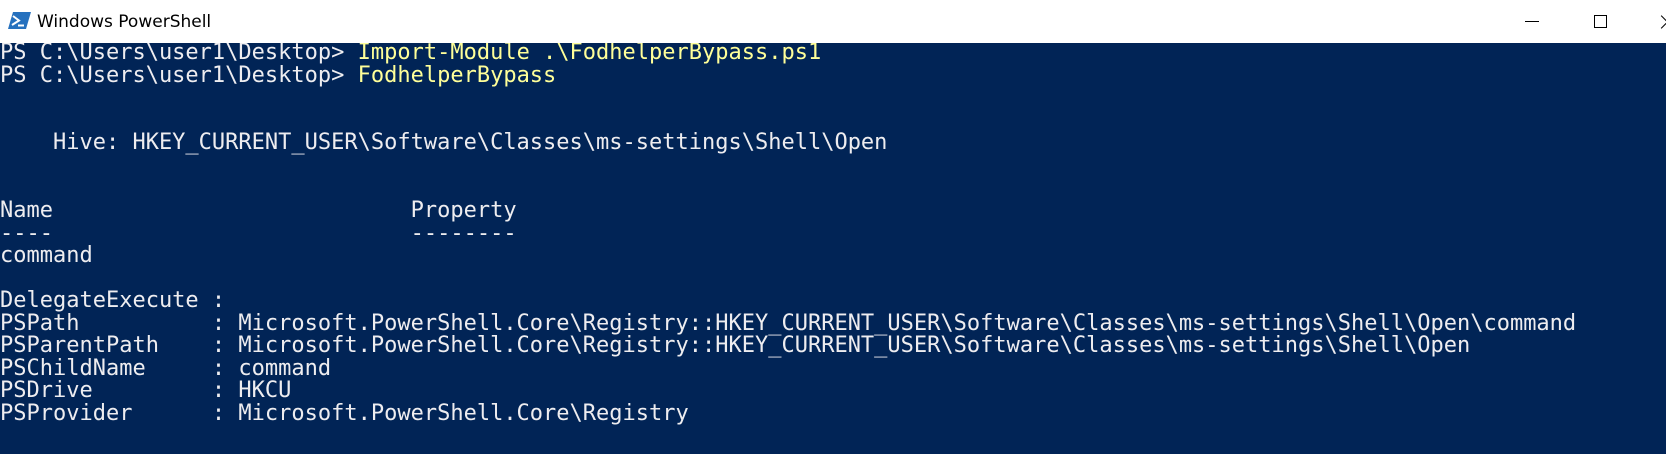 The image size is (1666, 454). What do you see at coordinates (675, 54) in the screenshot?
I see `command-args: .\FodhelperBypass.ps1` at bounding box center [675, 54].